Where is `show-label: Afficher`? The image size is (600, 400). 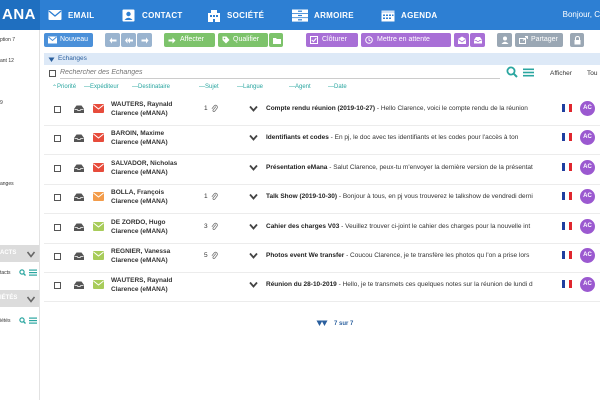
show-label: Afficher is located at coordinates (561, 73).